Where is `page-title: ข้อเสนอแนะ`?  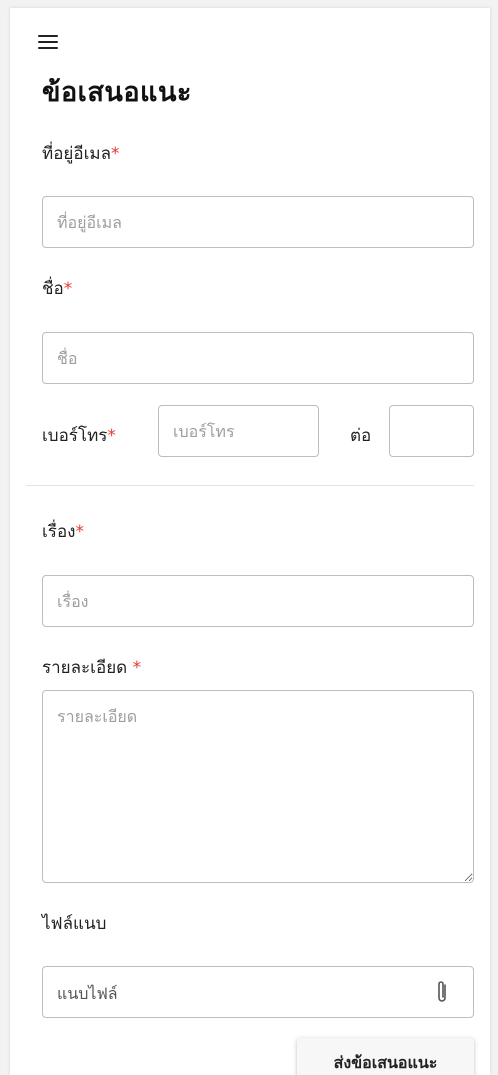
page-title: ข้อเสนอแนะ is located at coordinates (117, 92).